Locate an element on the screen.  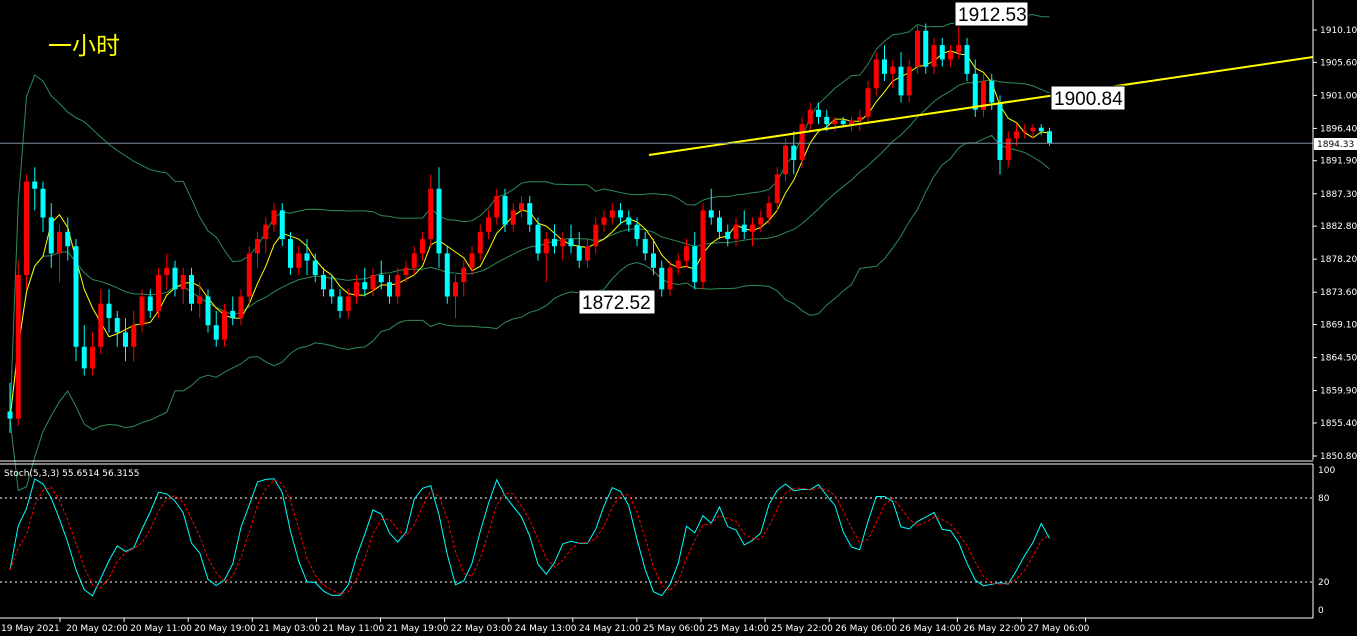
time-tick-label: 26 May 14:00 is located at coordinates (930, 629).